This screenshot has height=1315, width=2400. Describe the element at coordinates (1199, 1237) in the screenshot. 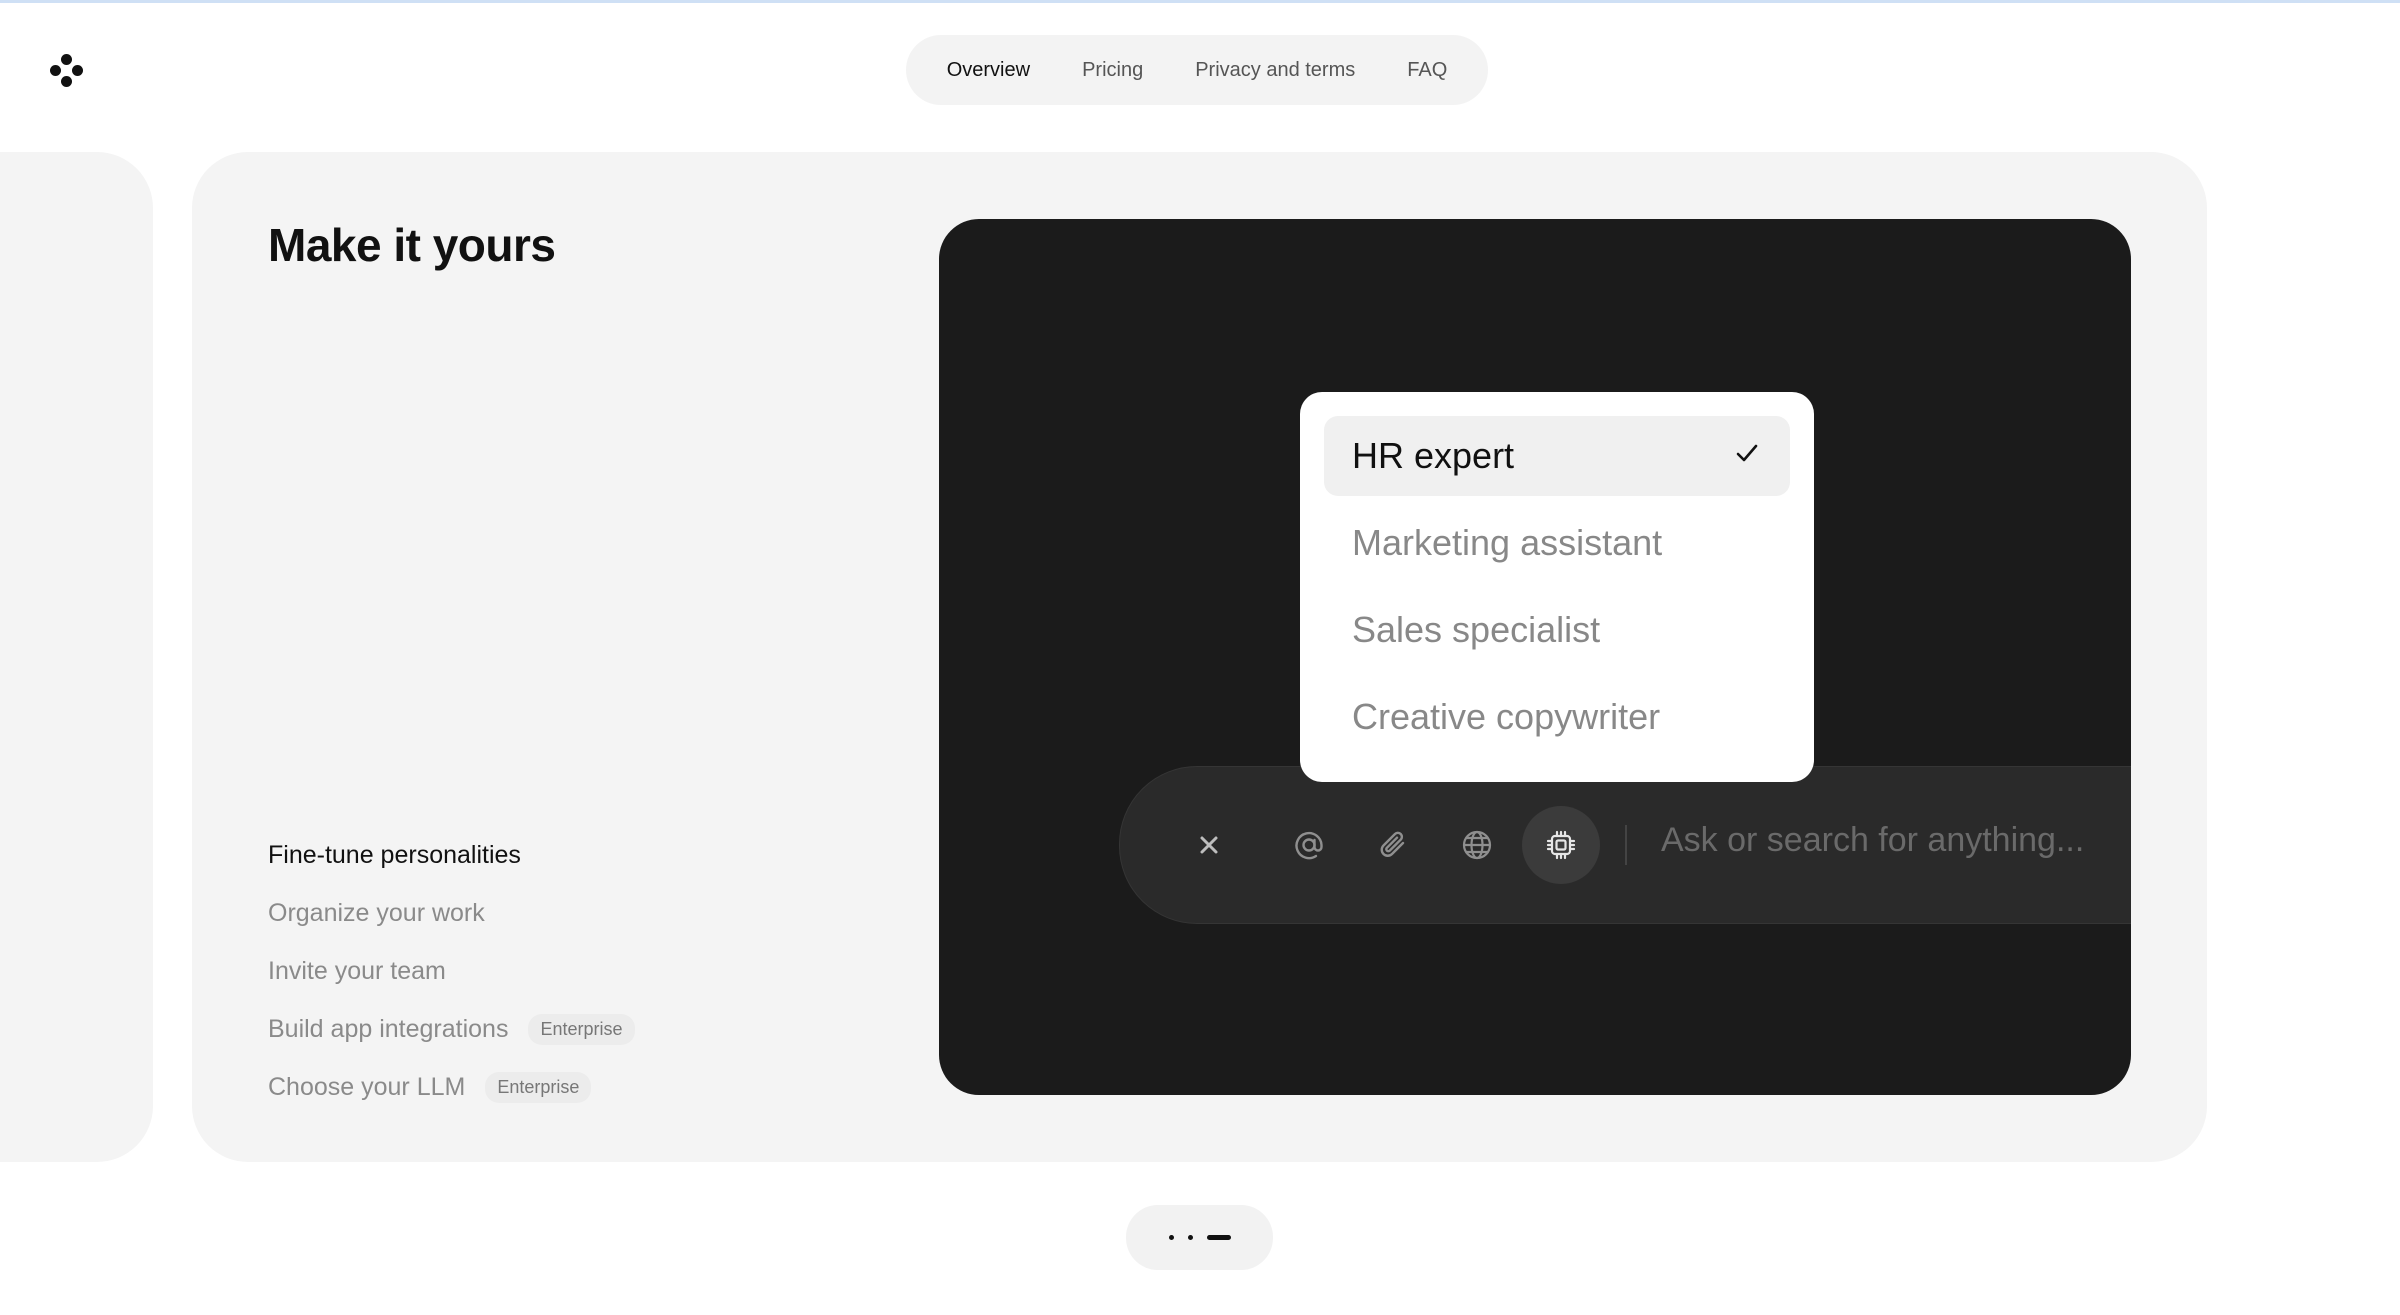

I see `carousel-pager` at that location.